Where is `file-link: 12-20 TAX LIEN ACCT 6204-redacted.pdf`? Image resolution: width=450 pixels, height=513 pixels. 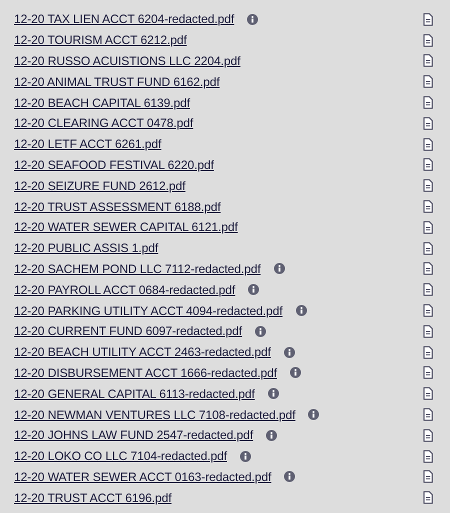
file-link: 12-20 TAX LIEN ACCT 6204-redacted.pdf is located at coordinates (124, 19).